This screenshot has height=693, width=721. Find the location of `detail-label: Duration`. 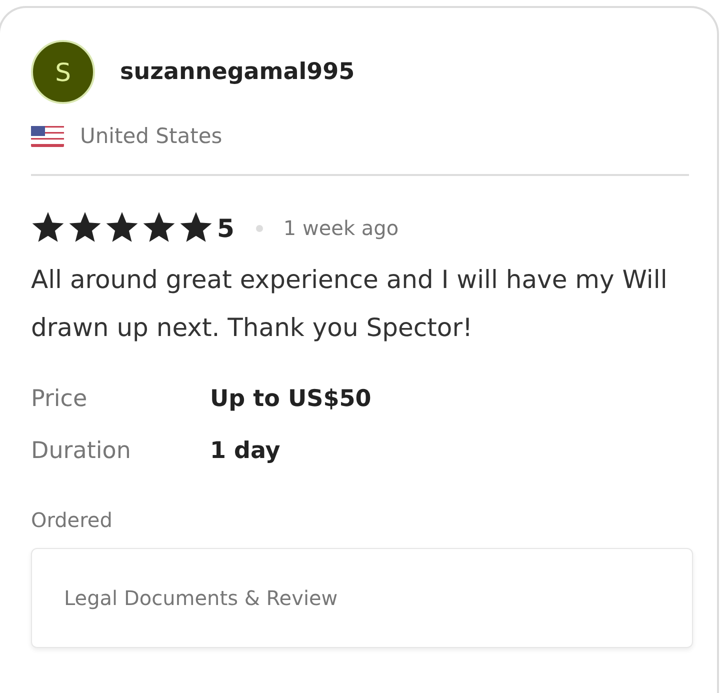

detail-label: Duration is located at coordinates (81, 451).